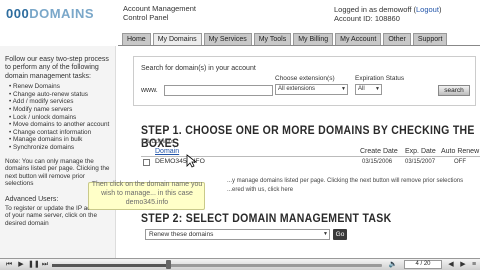  What do you see at coordinates (266, 219) in the screenshot?
I see `step2-heading: STEP 2: SELECT DOMAIN MANAGEMENT TASK` at bounding box center [266, 219].